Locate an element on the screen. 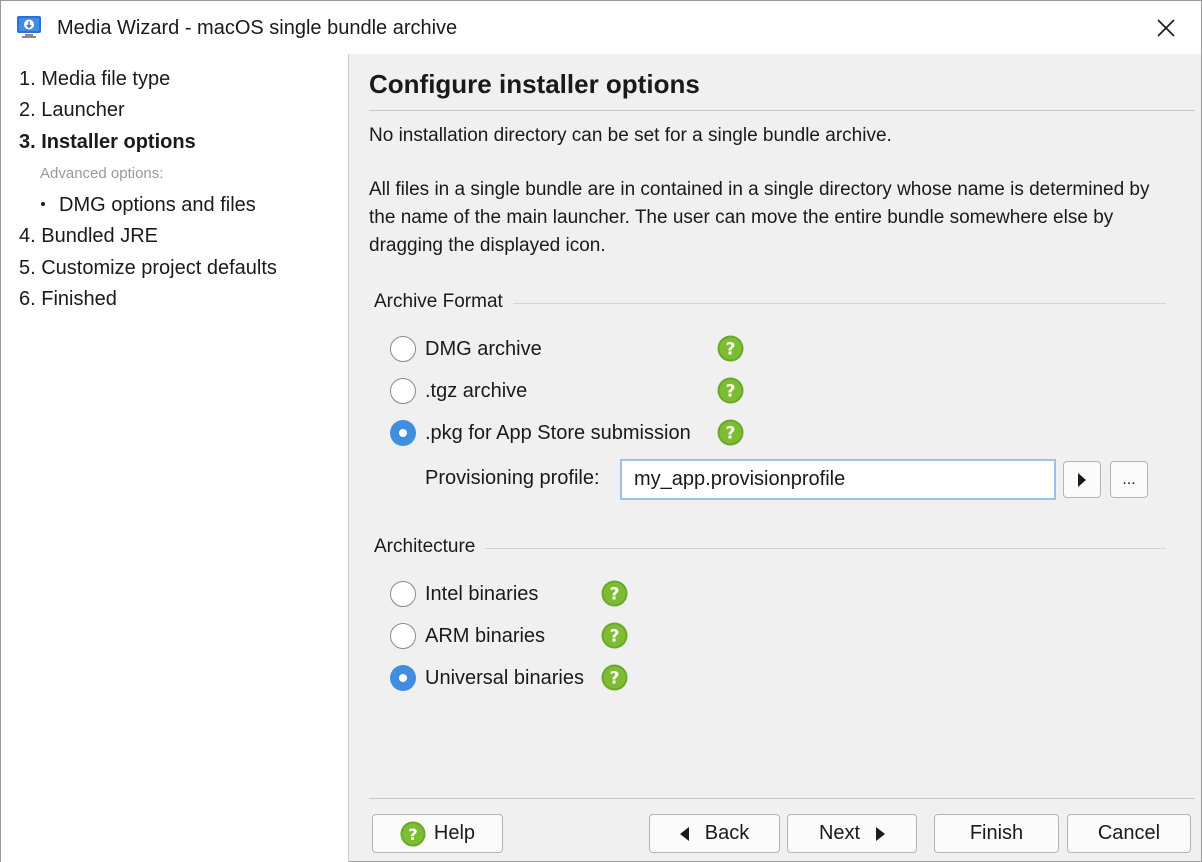 This screenshot has height=862, width=1202. provisioning-profile-input is located at coordinates (838, 479).